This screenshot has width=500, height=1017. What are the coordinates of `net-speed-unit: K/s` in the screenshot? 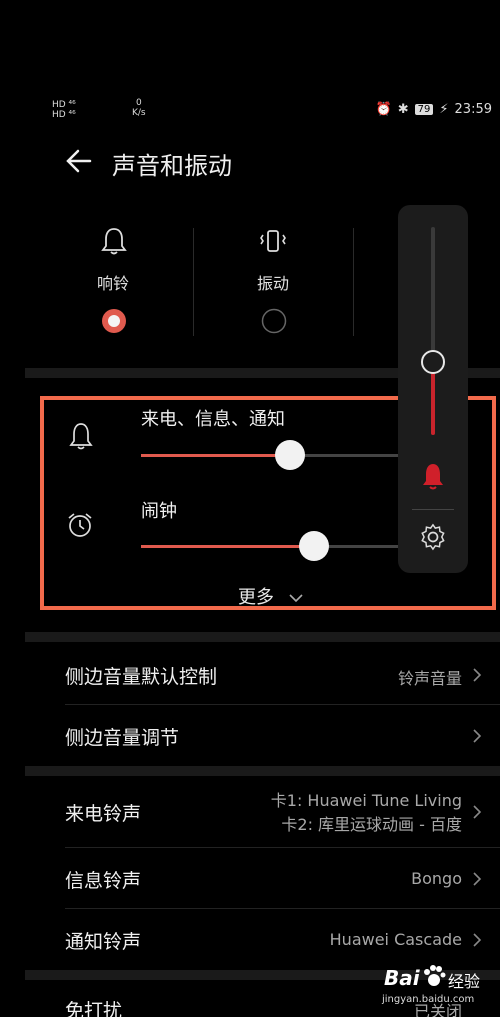 It's located at (139, 113).